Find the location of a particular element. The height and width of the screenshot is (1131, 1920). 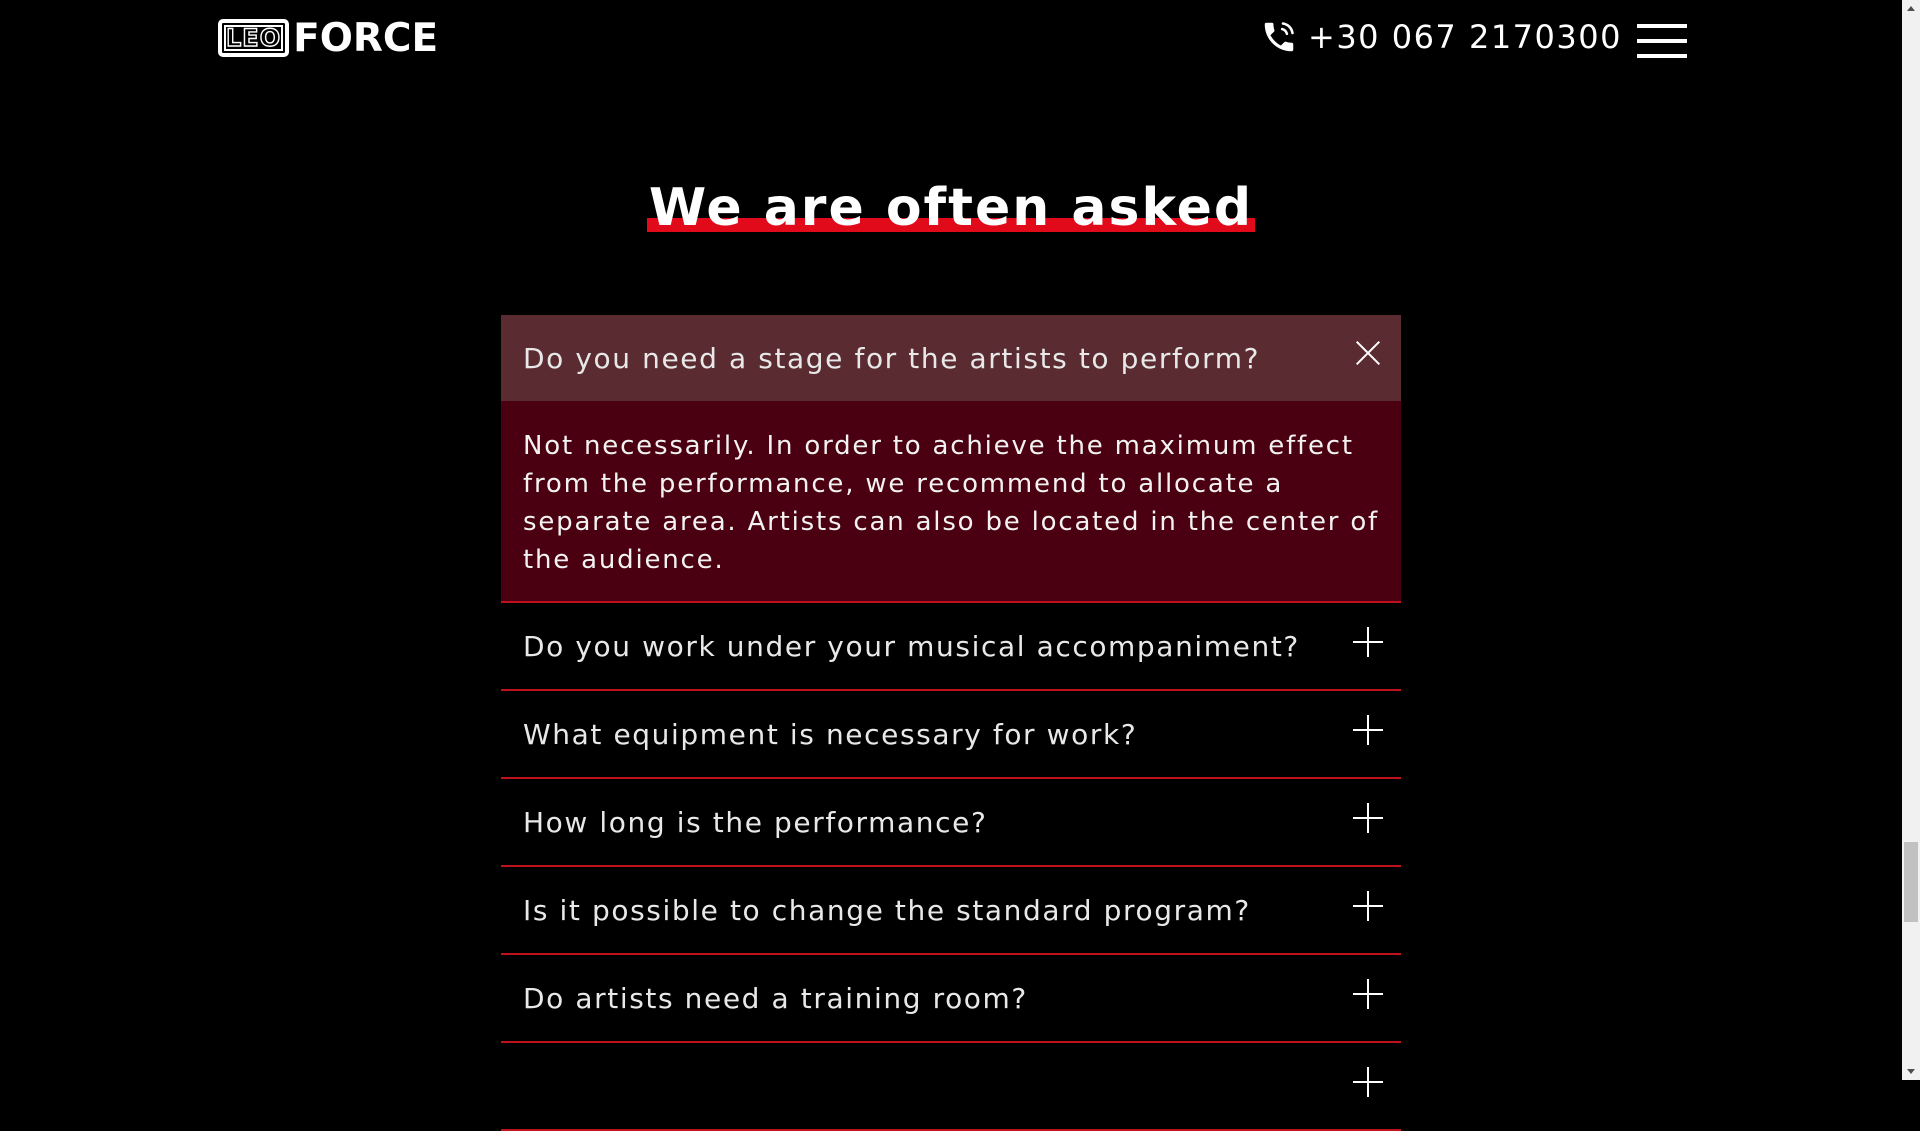

faq-item-partial is located at coordinates (951, 1087).